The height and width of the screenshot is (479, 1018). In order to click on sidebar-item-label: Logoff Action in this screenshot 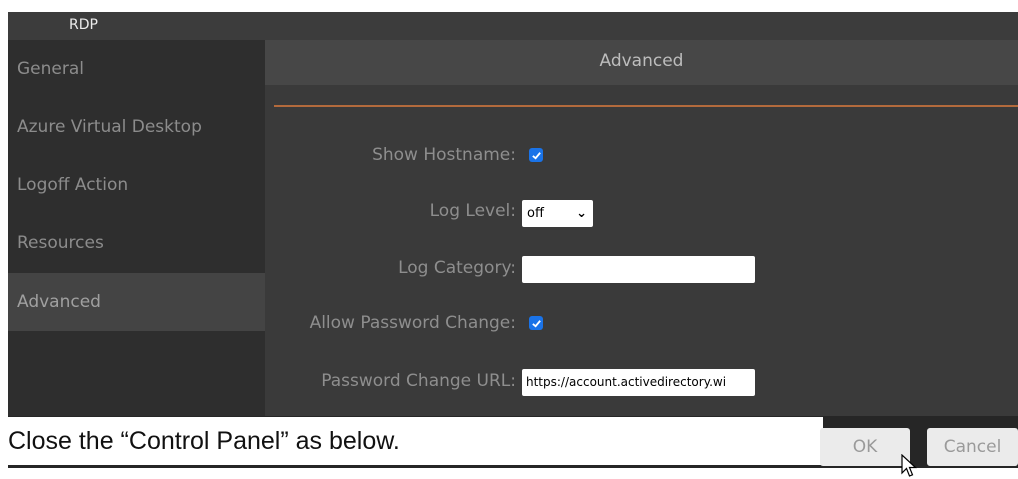, I will do `click(73, 185)`.